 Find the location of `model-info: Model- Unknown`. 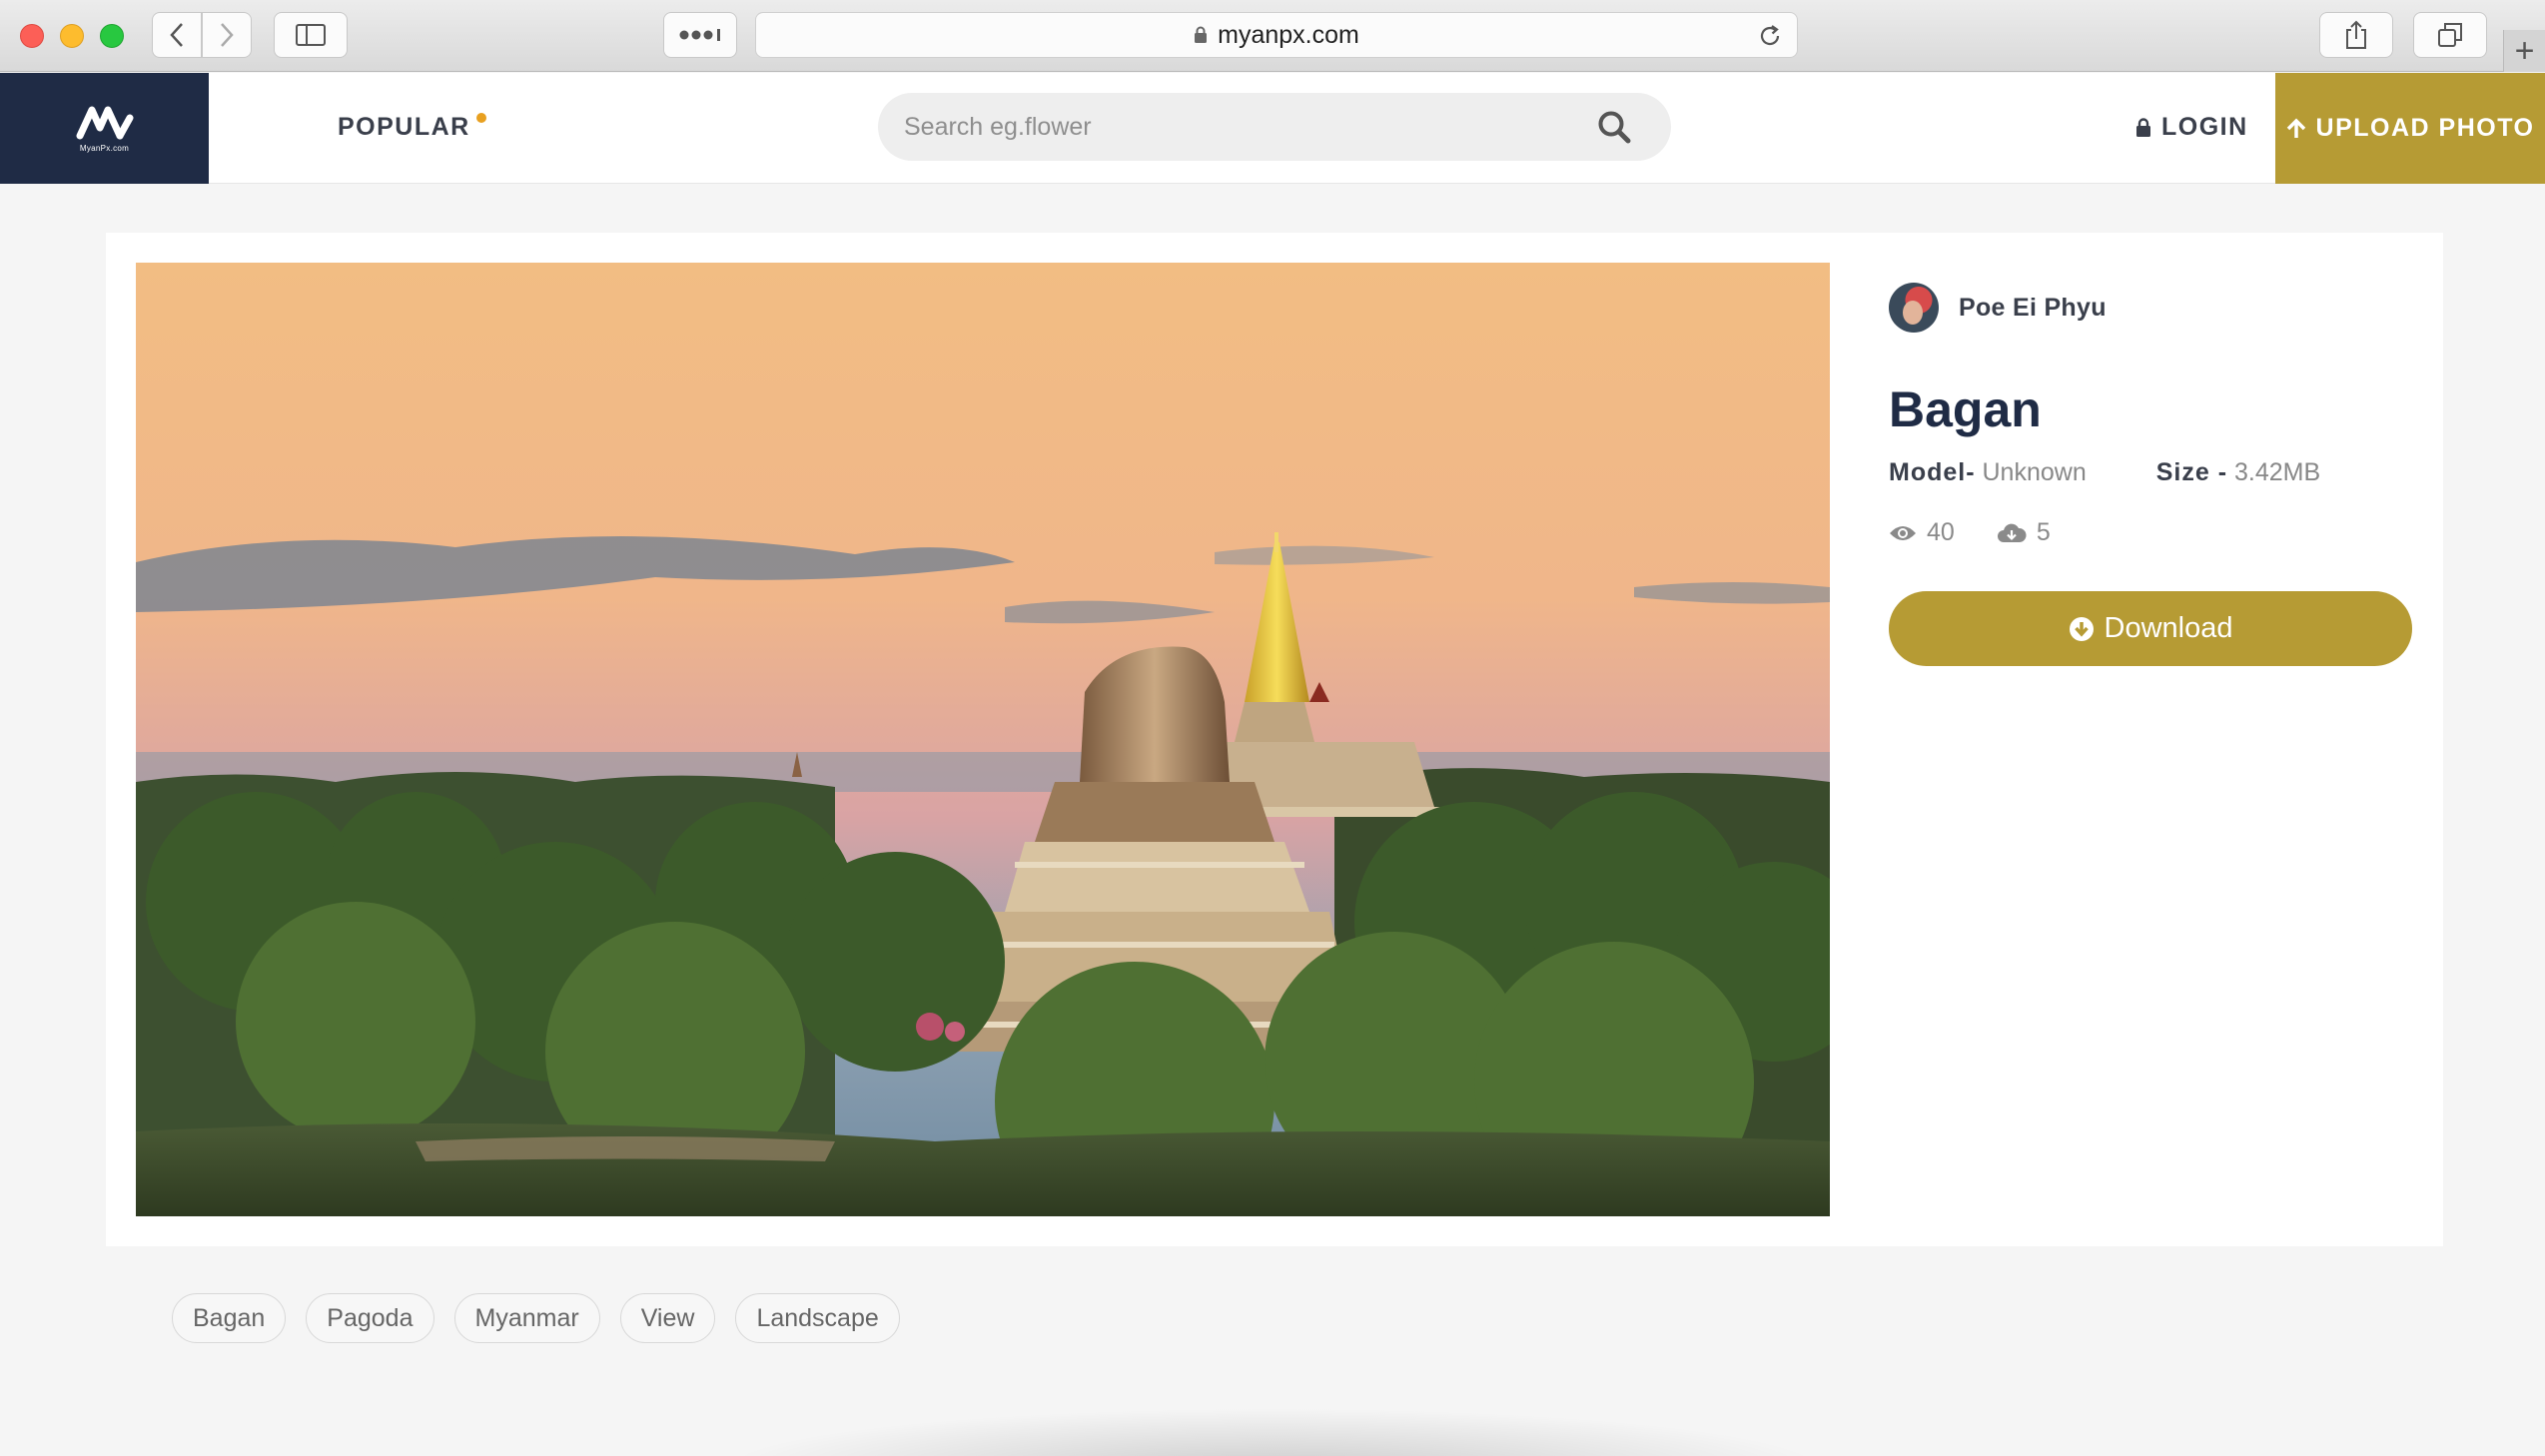

model-info: Model- Unknown is located at coordinates (1988, 472).